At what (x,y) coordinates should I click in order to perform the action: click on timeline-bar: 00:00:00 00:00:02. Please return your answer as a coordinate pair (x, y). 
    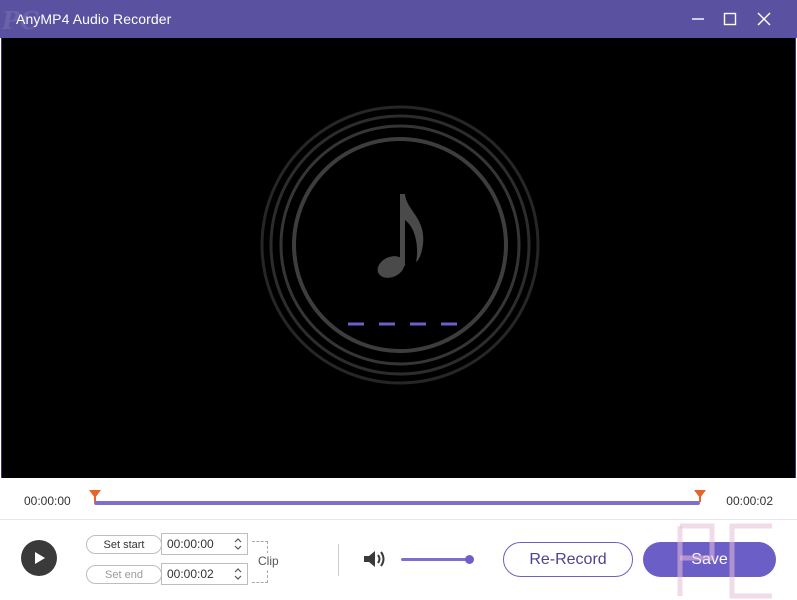
    Looking at the image, I should click on (398, 499).